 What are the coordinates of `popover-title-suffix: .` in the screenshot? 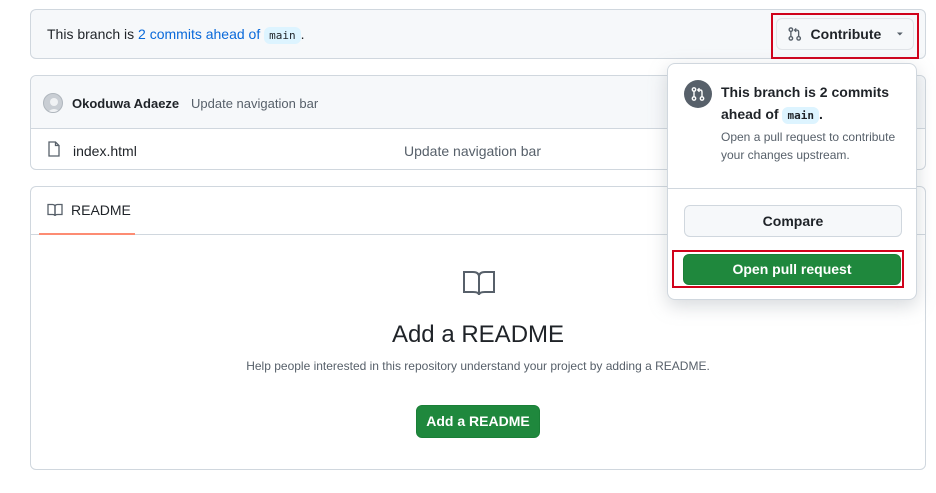 It's located at (820, 114).